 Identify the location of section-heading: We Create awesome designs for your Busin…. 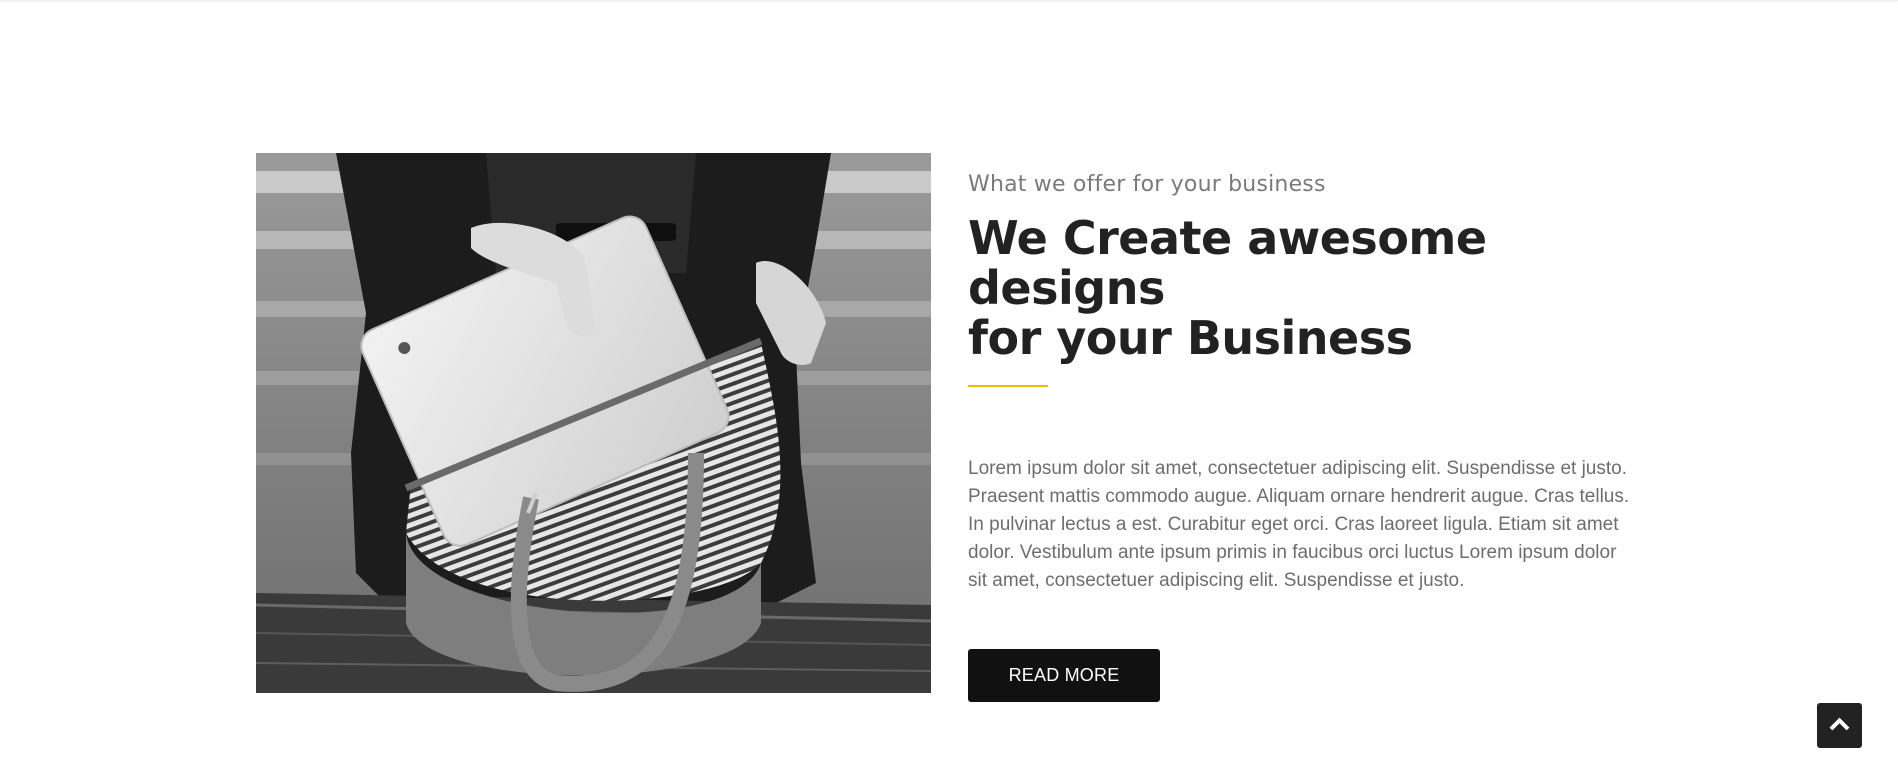
(1308, 288).